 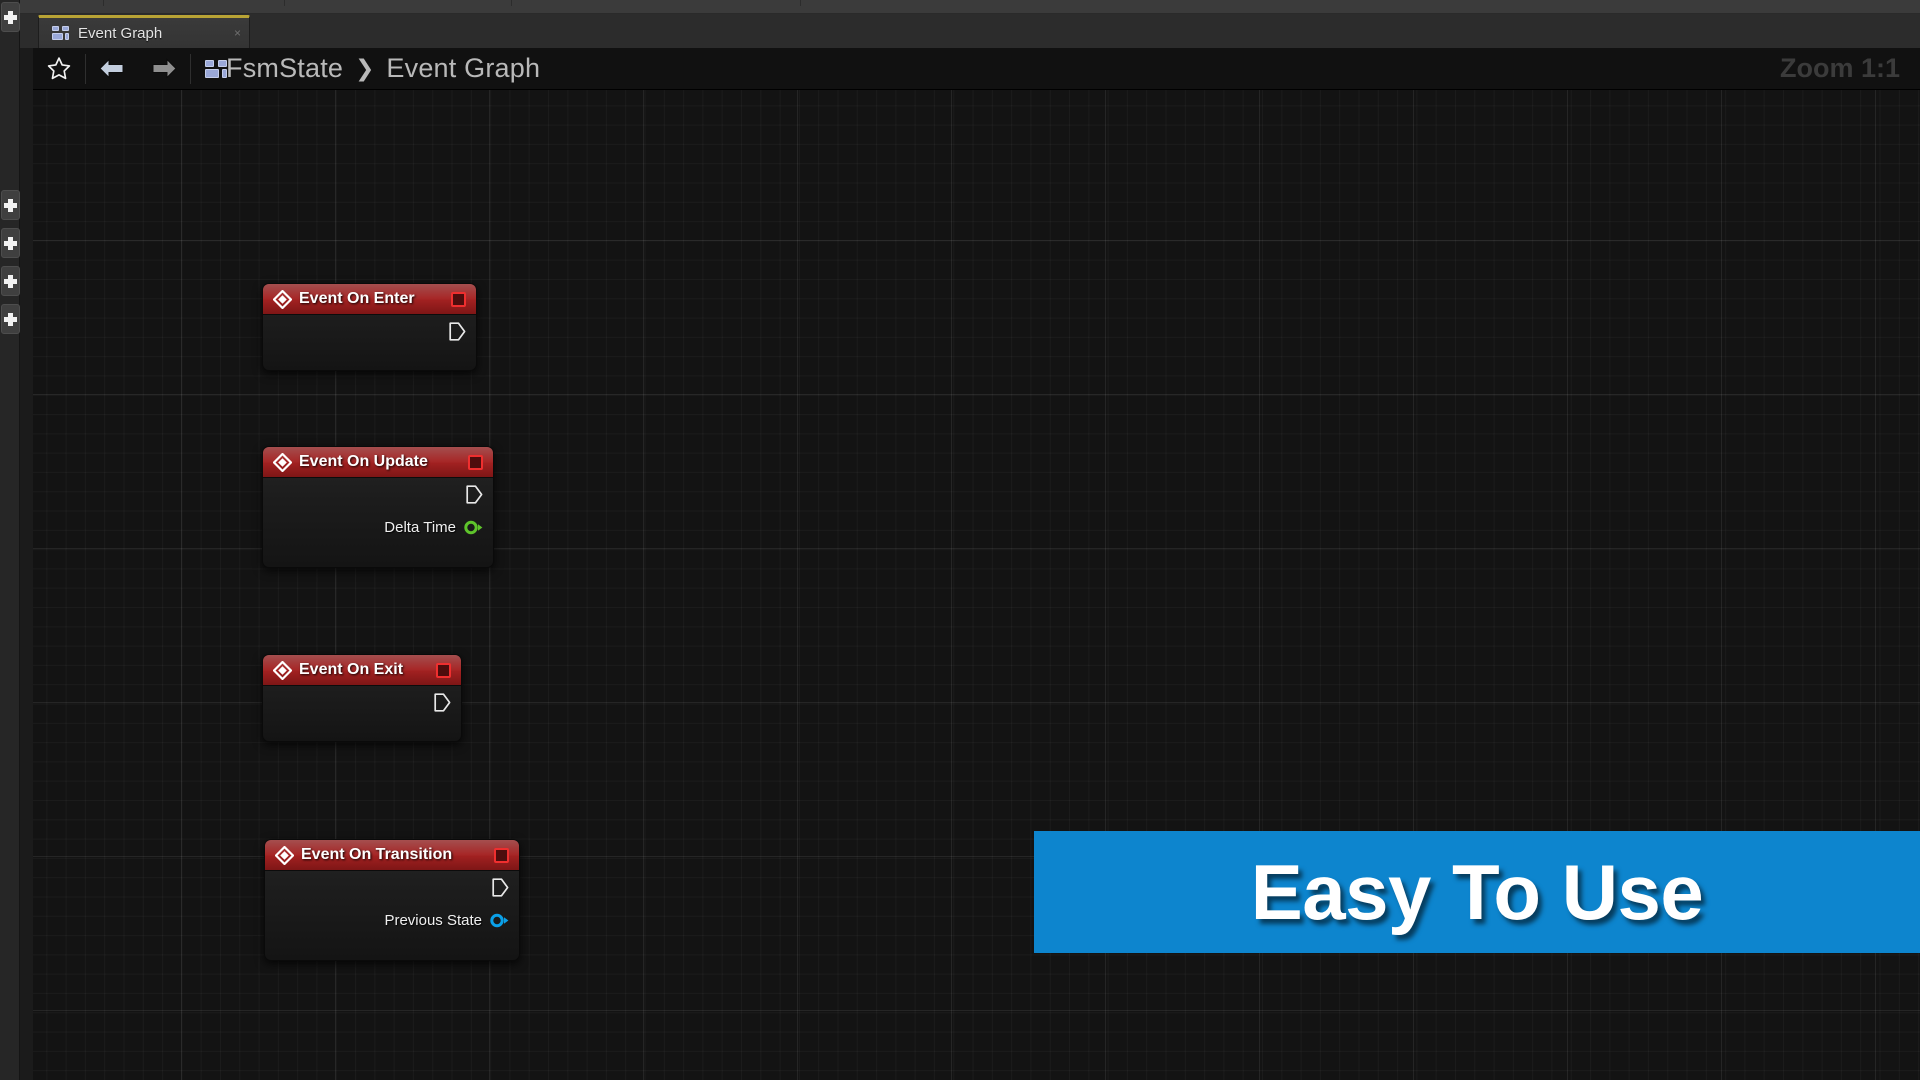 What do you see at coordinates (378, 527) in the screenshot?
I see `node-pin-row: Delta Time` at bounding box center [378, 527].